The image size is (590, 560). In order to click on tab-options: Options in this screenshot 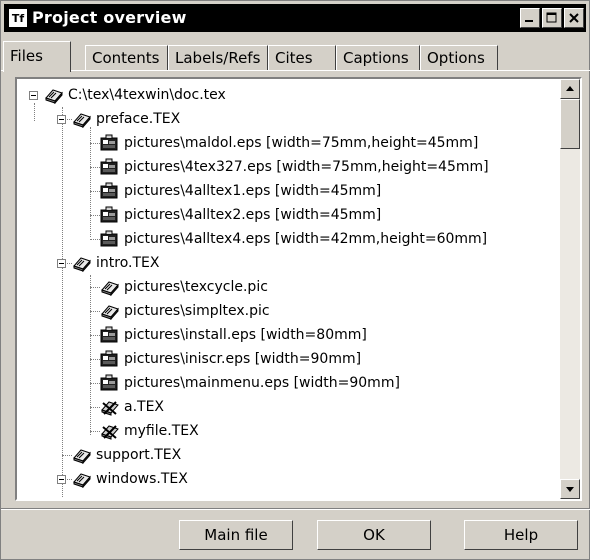, I will do `click(459, 58)`.